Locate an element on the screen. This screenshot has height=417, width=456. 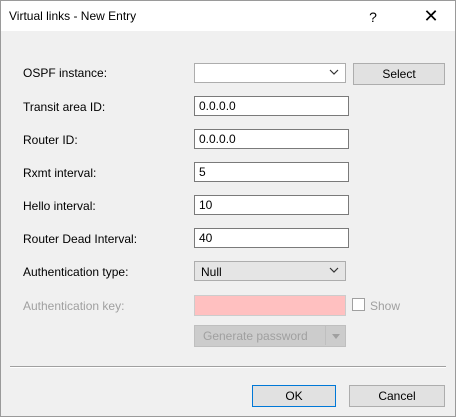
router-id-label: Router ID: is located at coordinates (50, 140).